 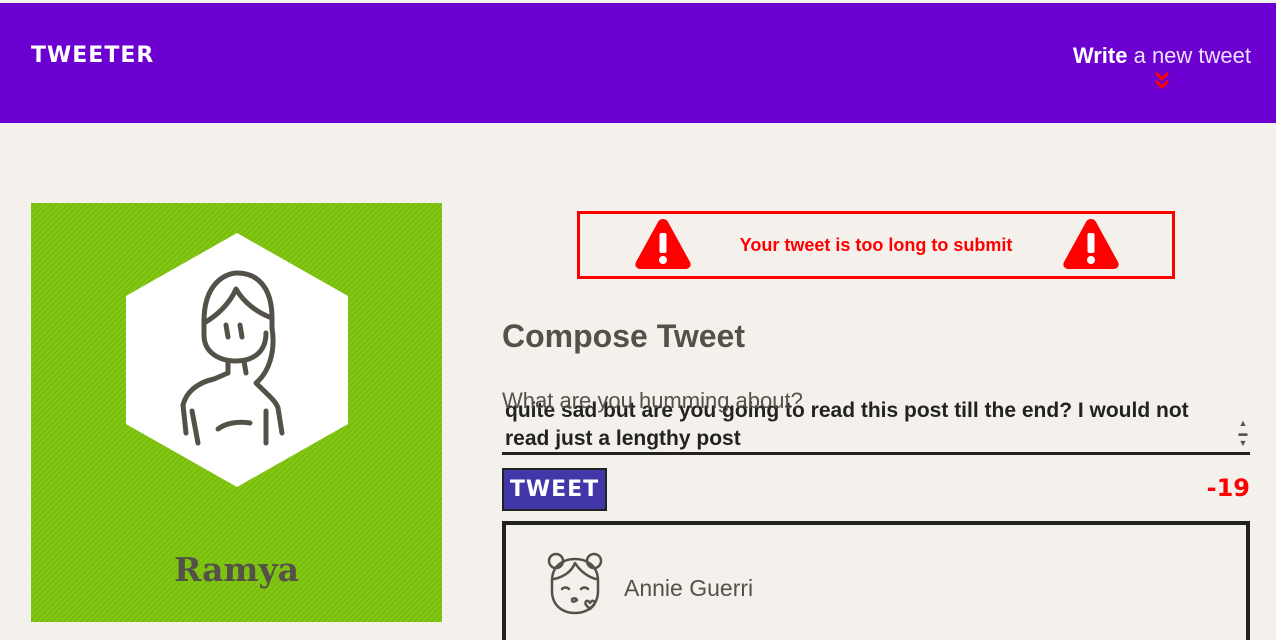 I want to click on compose-title: Compose Tweet, so click(x=623, y=336).